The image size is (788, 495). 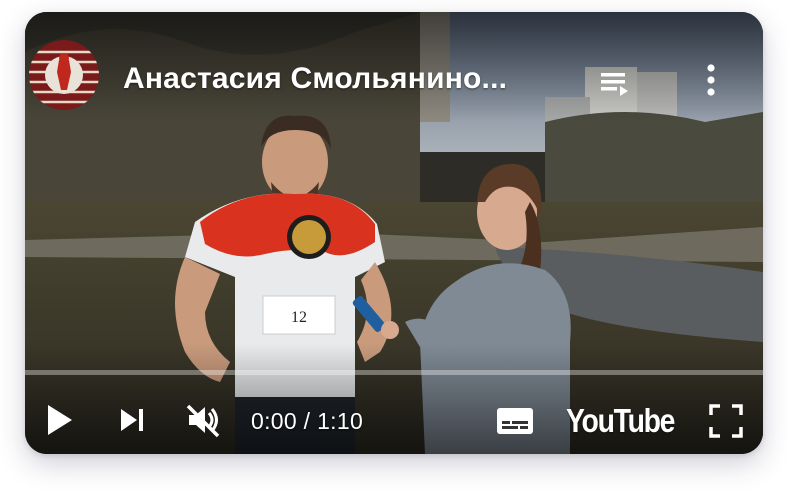 I want to click on more-vert-icon, so click(x=711, y=80).